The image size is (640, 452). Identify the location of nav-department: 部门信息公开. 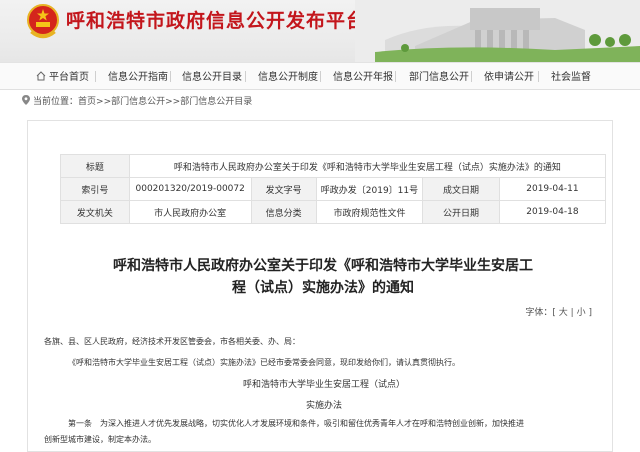
(439, 75).